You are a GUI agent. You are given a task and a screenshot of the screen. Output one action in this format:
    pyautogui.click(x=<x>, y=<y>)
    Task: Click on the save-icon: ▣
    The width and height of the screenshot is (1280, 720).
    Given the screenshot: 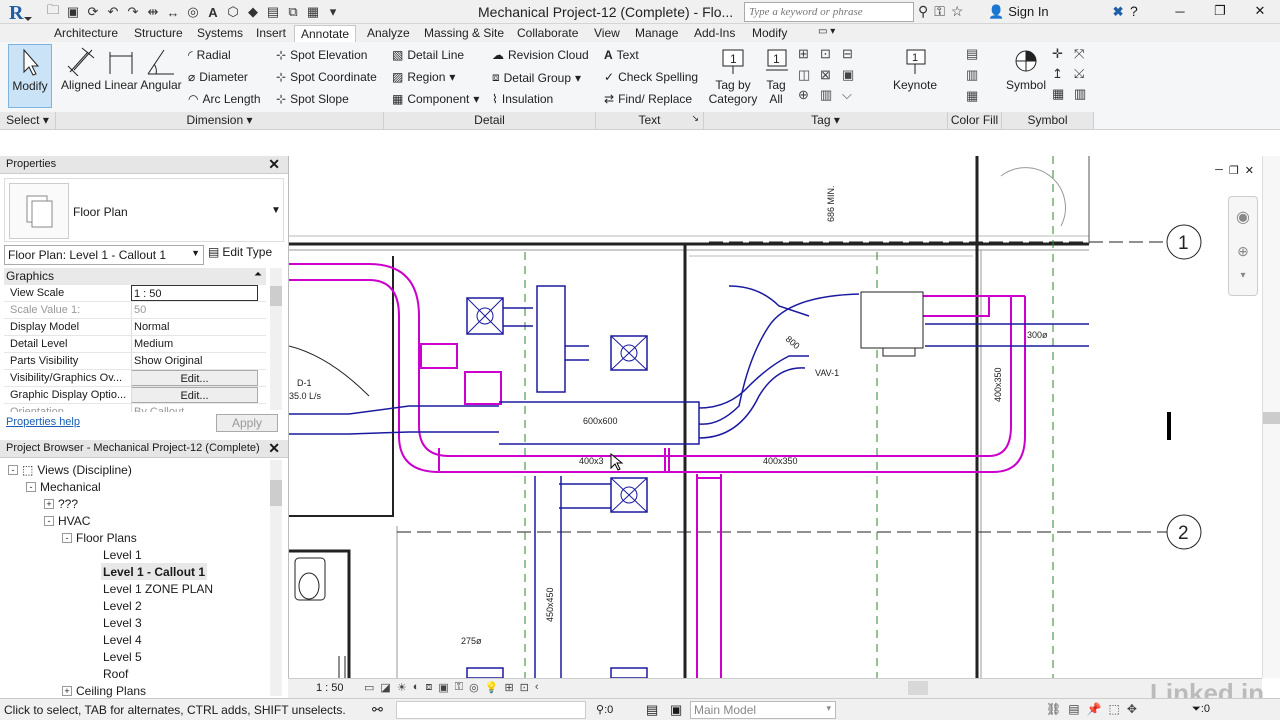 What is the action you would take?
    pyautogui.click(x=73, y=12)
    